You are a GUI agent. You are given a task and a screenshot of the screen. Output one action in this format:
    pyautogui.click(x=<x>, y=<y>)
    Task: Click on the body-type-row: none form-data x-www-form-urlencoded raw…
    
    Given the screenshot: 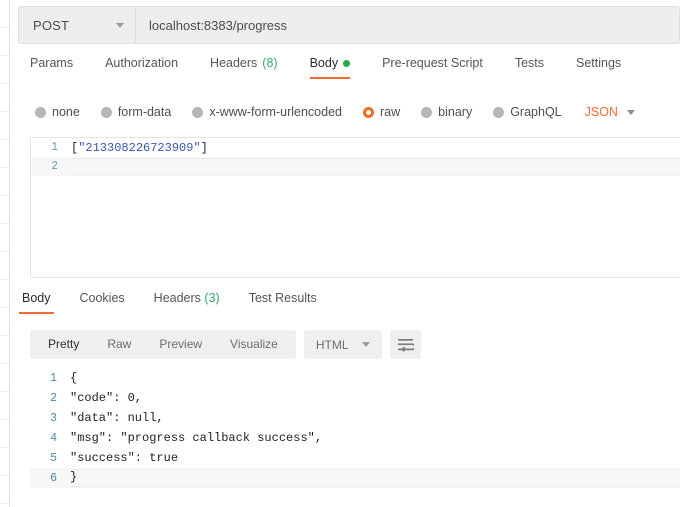 What is the action you would take?
    pyautogui.click(x=345, y=112)
    